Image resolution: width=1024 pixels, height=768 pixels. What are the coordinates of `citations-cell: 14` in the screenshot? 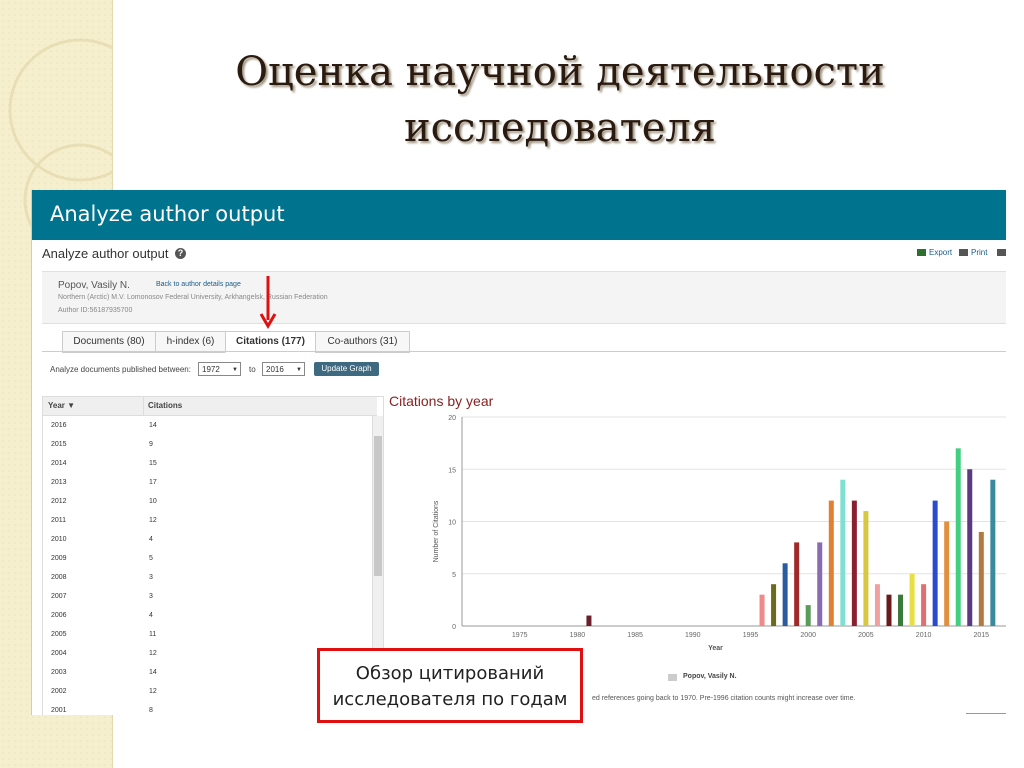 It's located at (153, 672).